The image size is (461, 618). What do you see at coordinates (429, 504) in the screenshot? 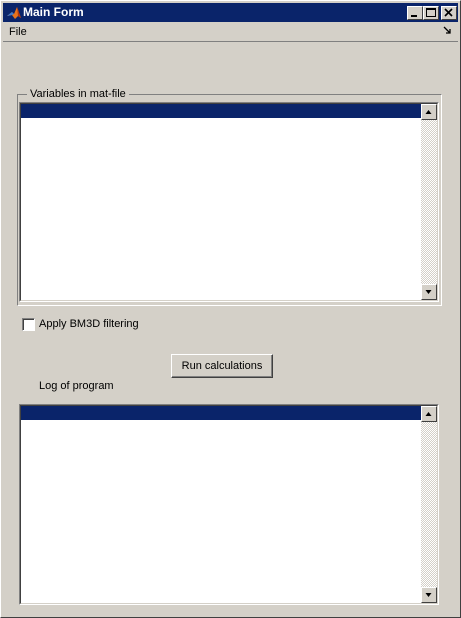
I see `log-scrollbar` at bounding box center [429, 504].